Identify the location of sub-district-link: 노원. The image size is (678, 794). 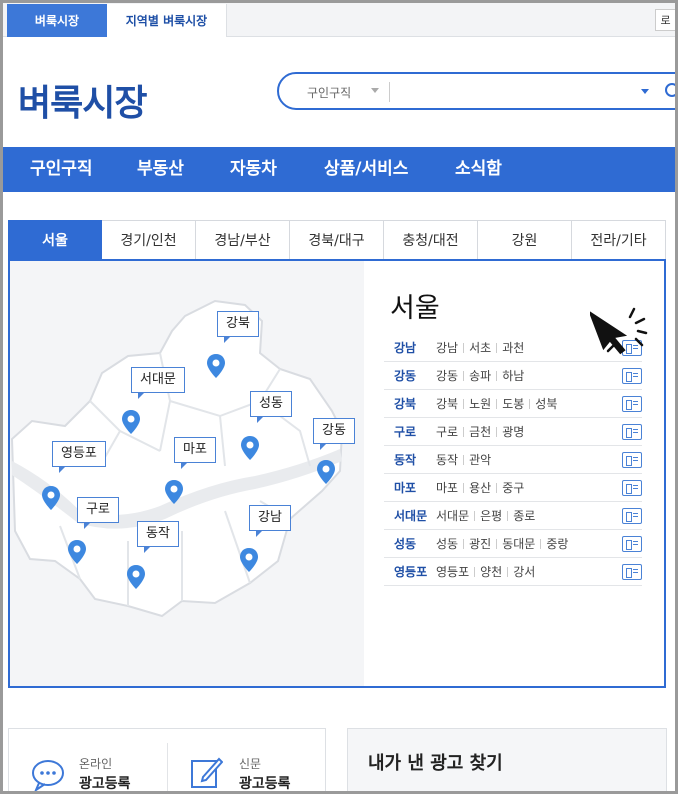
(480, 403).